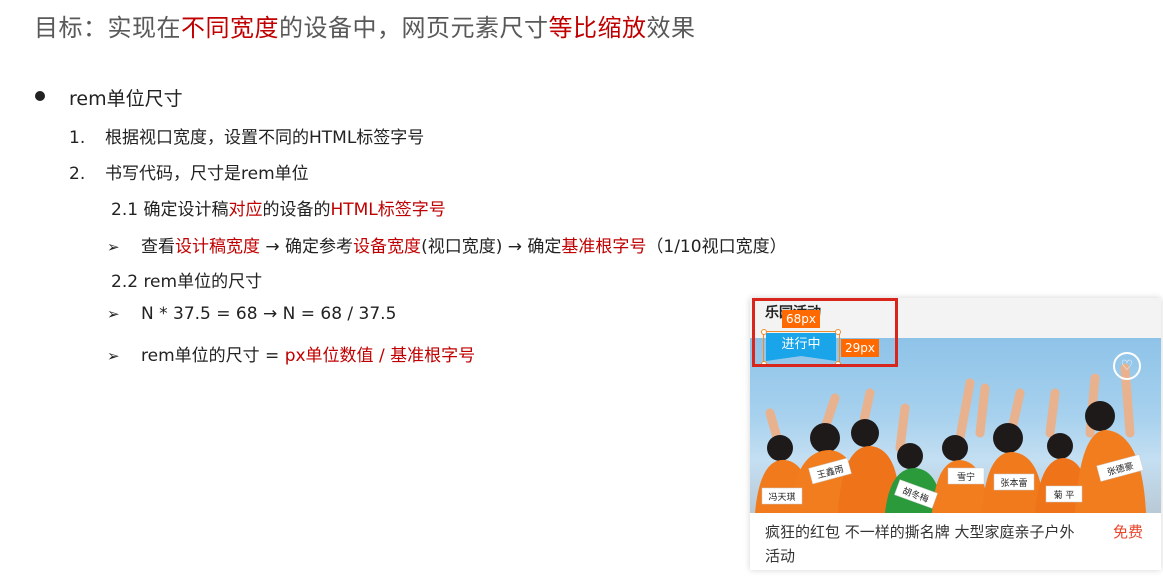  What do you see at coordinates (801, 319) in the screenshot?
I see `width-dimension-label: 68px` at bounding box center [801, 319].